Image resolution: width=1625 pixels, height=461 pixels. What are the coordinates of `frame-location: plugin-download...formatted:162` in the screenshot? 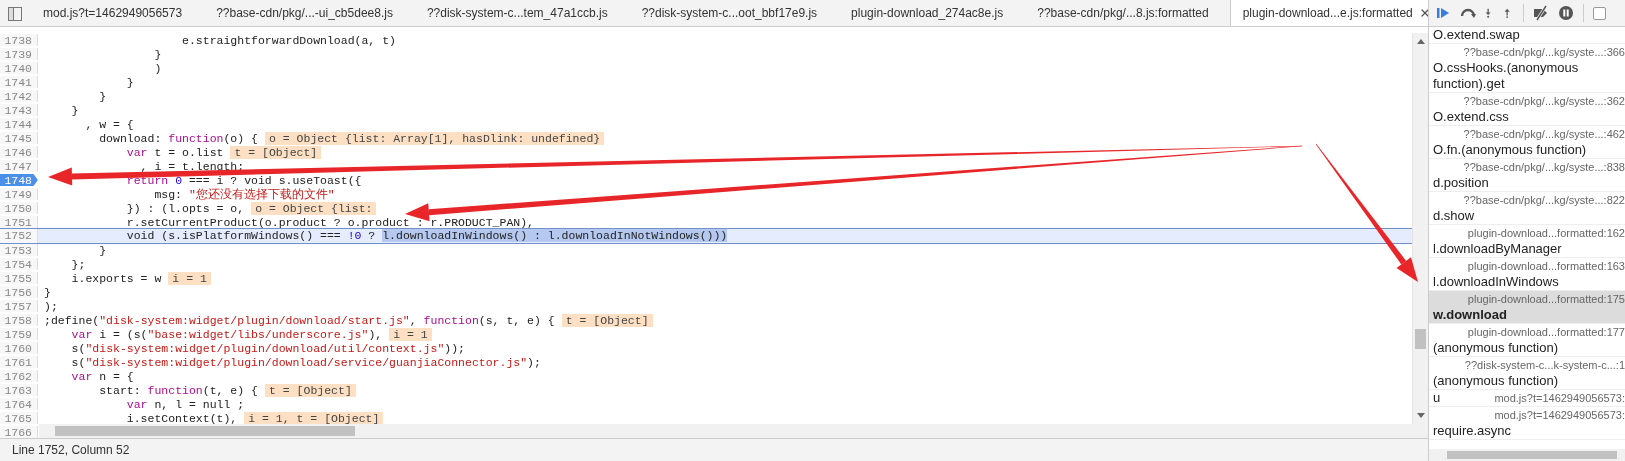 It's located at (1545, 233).